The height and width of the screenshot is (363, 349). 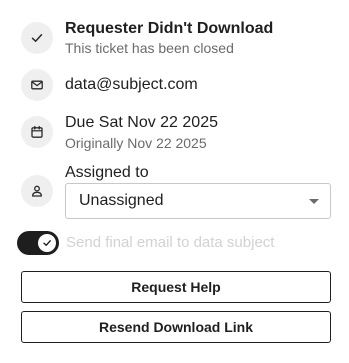 I want to click on toggle-check-icon, so click(x=47, y=243).